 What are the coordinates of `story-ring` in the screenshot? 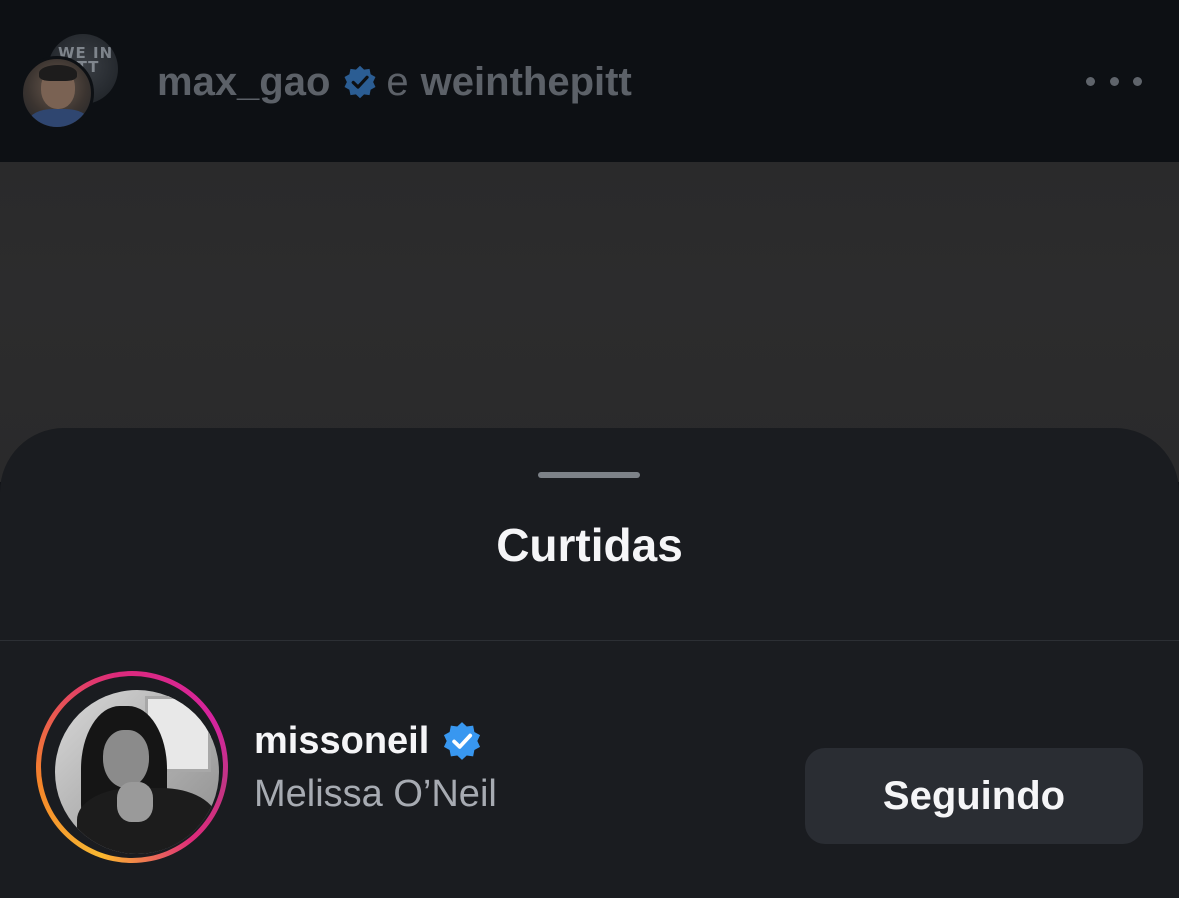 It's located at (132, 767).